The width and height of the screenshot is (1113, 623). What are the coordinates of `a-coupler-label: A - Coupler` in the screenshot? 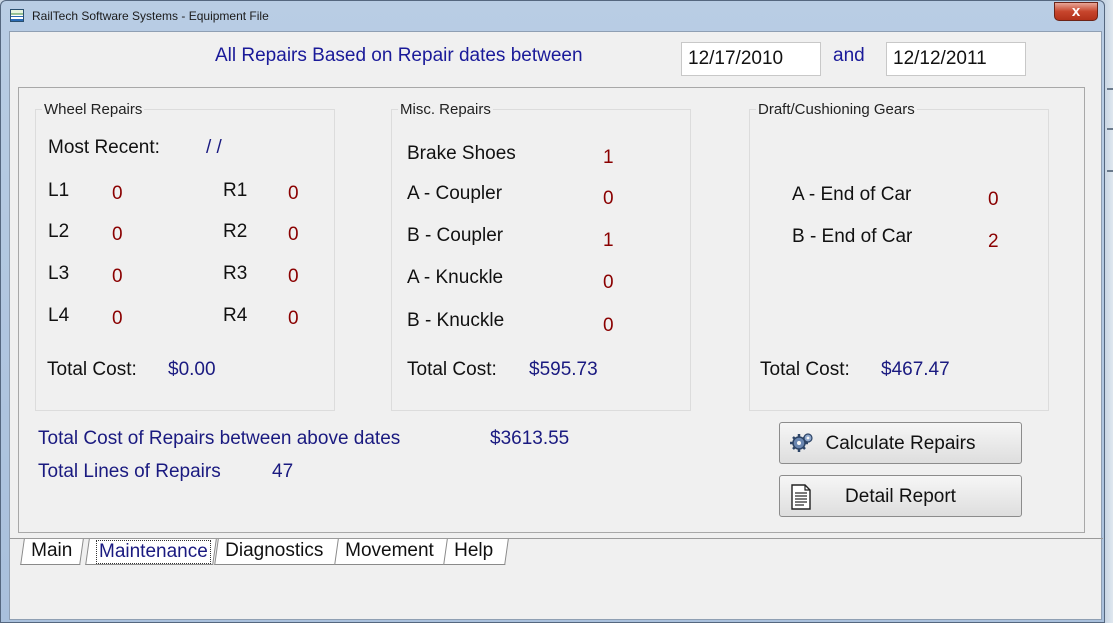 It's located at (455, 193).